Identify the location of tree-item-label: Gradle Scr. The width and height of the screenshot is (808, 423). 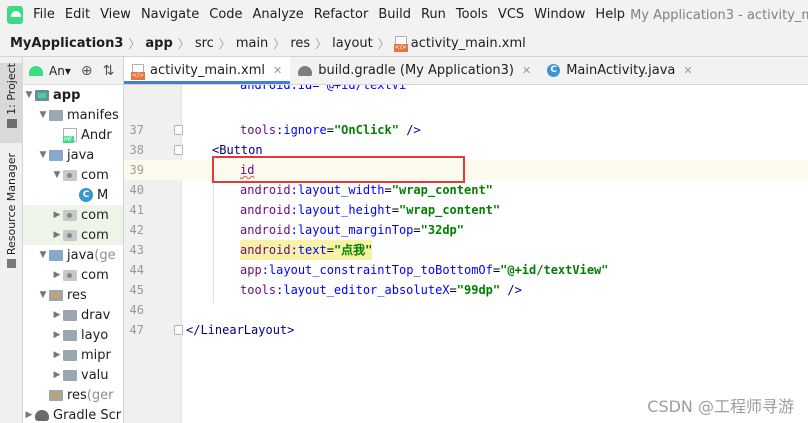
(87, 415).